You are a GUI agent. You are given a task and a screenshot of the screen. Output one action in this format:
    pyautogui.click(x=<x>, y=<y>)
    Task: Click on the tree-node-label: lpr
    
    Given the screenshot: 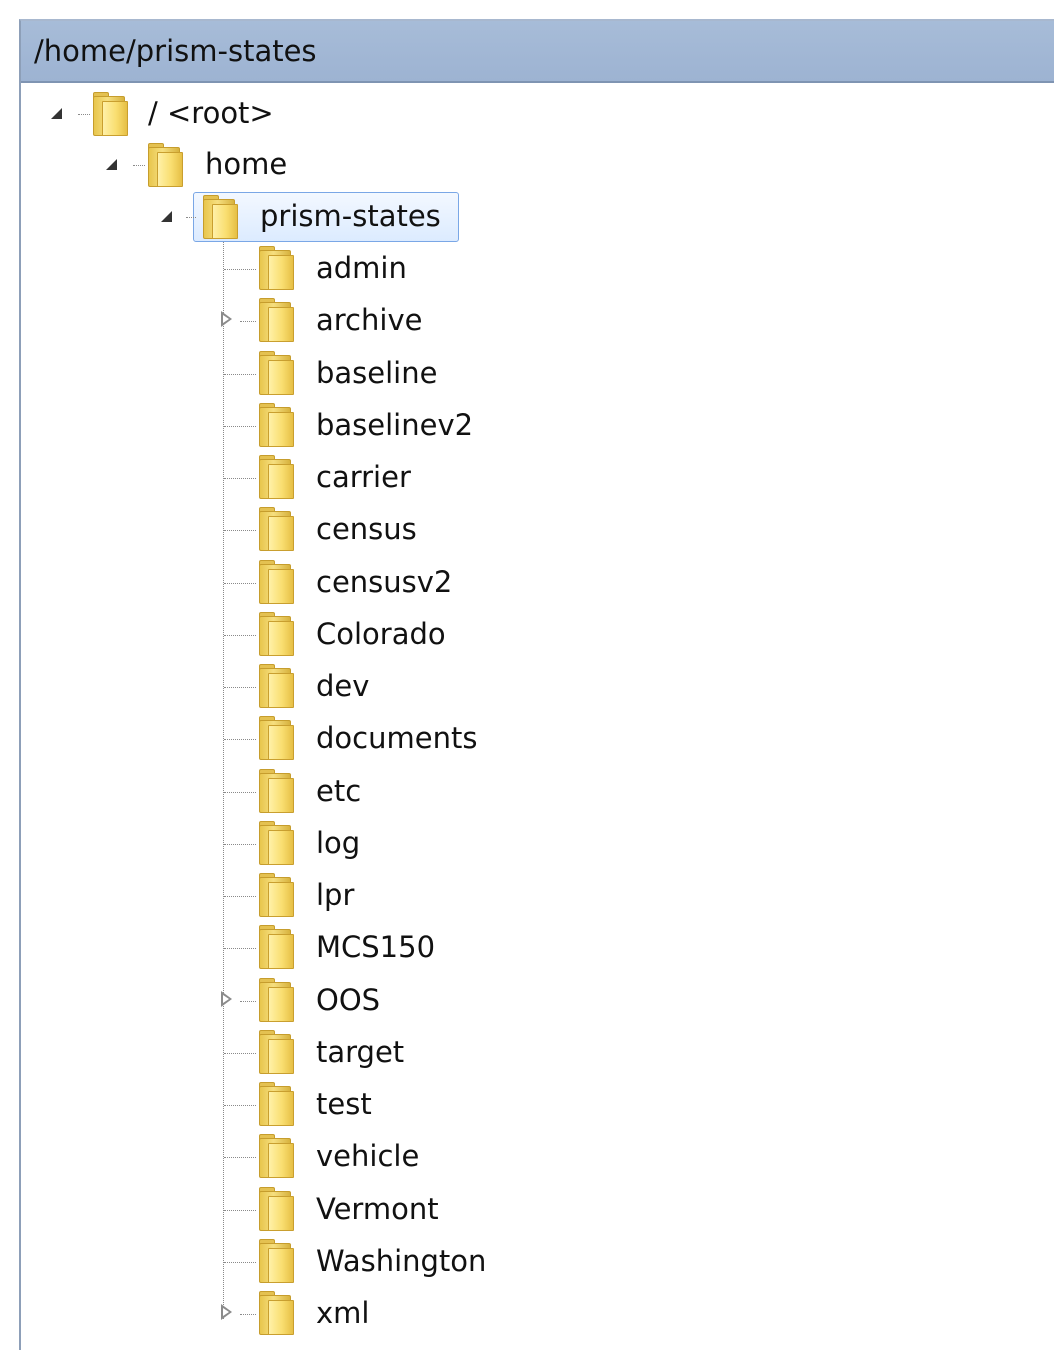 What is the action you would take?
    pyautogui.click(x=335, y=895)
    